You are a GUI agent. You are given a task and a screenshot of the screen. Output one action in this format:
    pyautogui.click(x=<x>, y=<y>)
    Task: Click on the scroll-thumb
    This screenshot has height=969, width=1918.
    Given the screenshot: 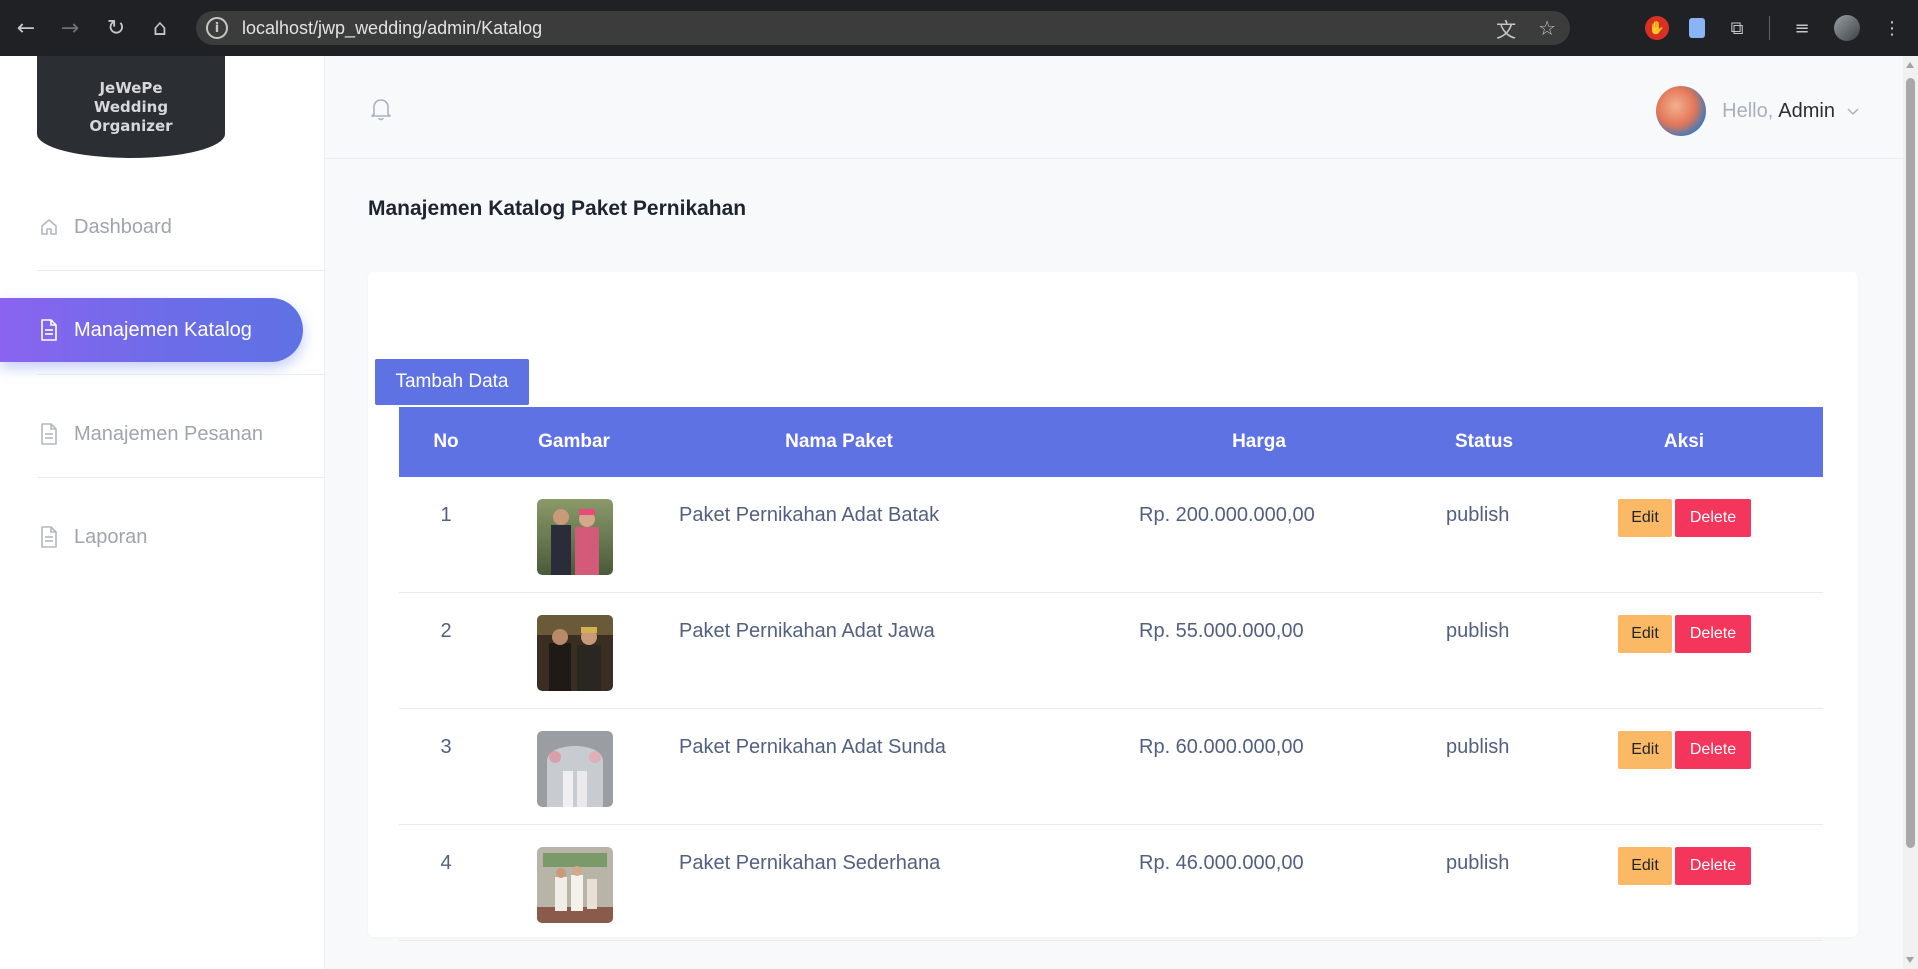 What is the action you would take?
    pyautogui.click(x=1910, y=463)
    